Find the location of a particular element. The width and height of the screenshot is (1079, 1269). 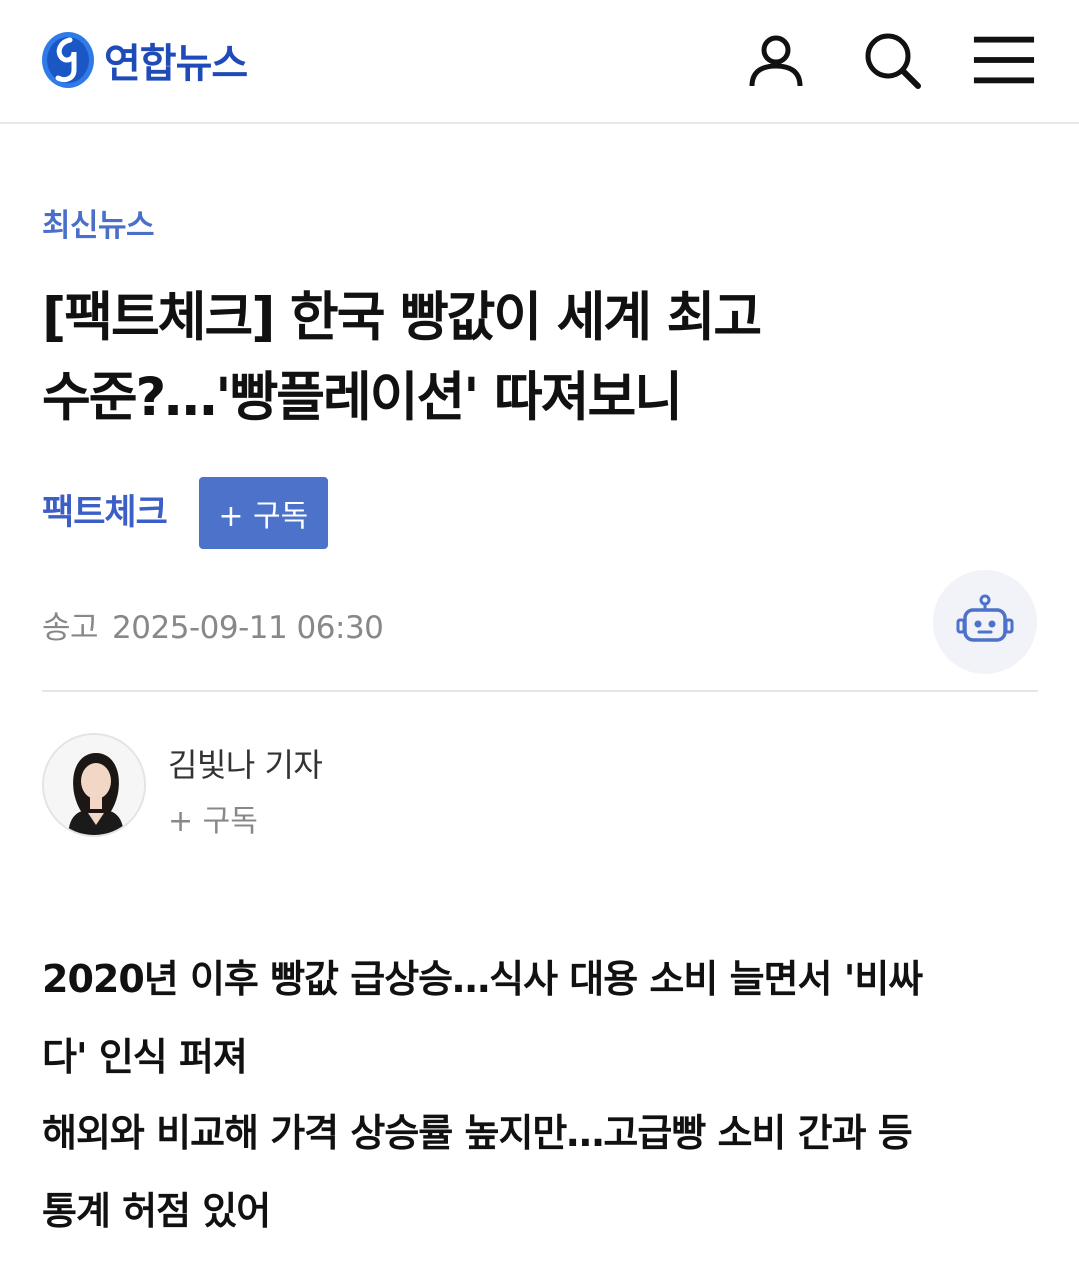

robot-icon is located at coordinates (985, 618).